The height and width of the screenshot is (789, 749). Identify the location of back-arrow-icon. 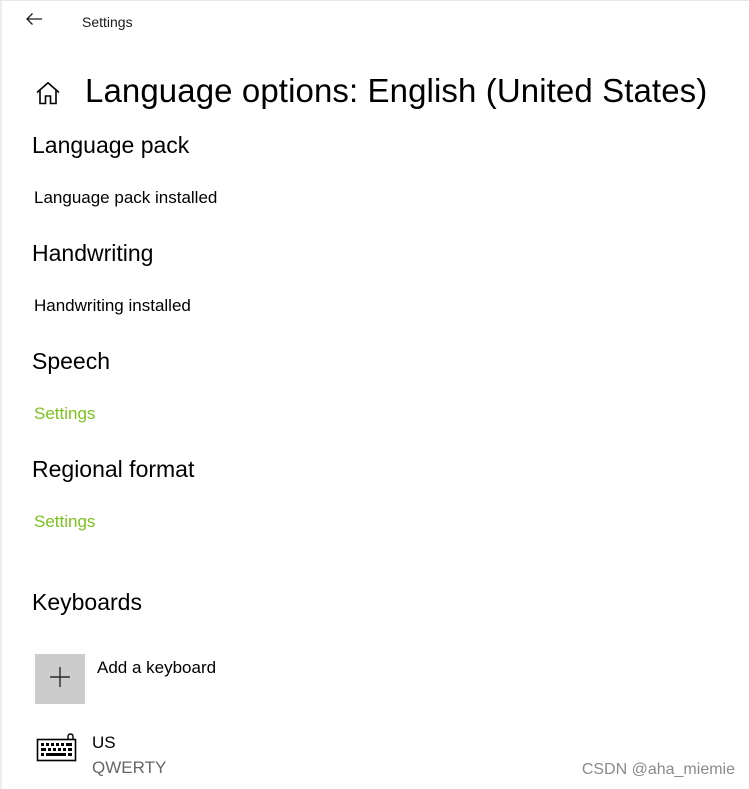
(34, 21).